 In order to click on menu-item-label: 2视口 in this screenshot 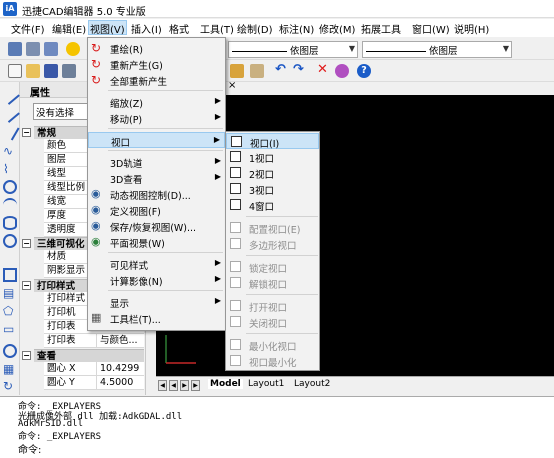, I will do `click(262, 175)`.